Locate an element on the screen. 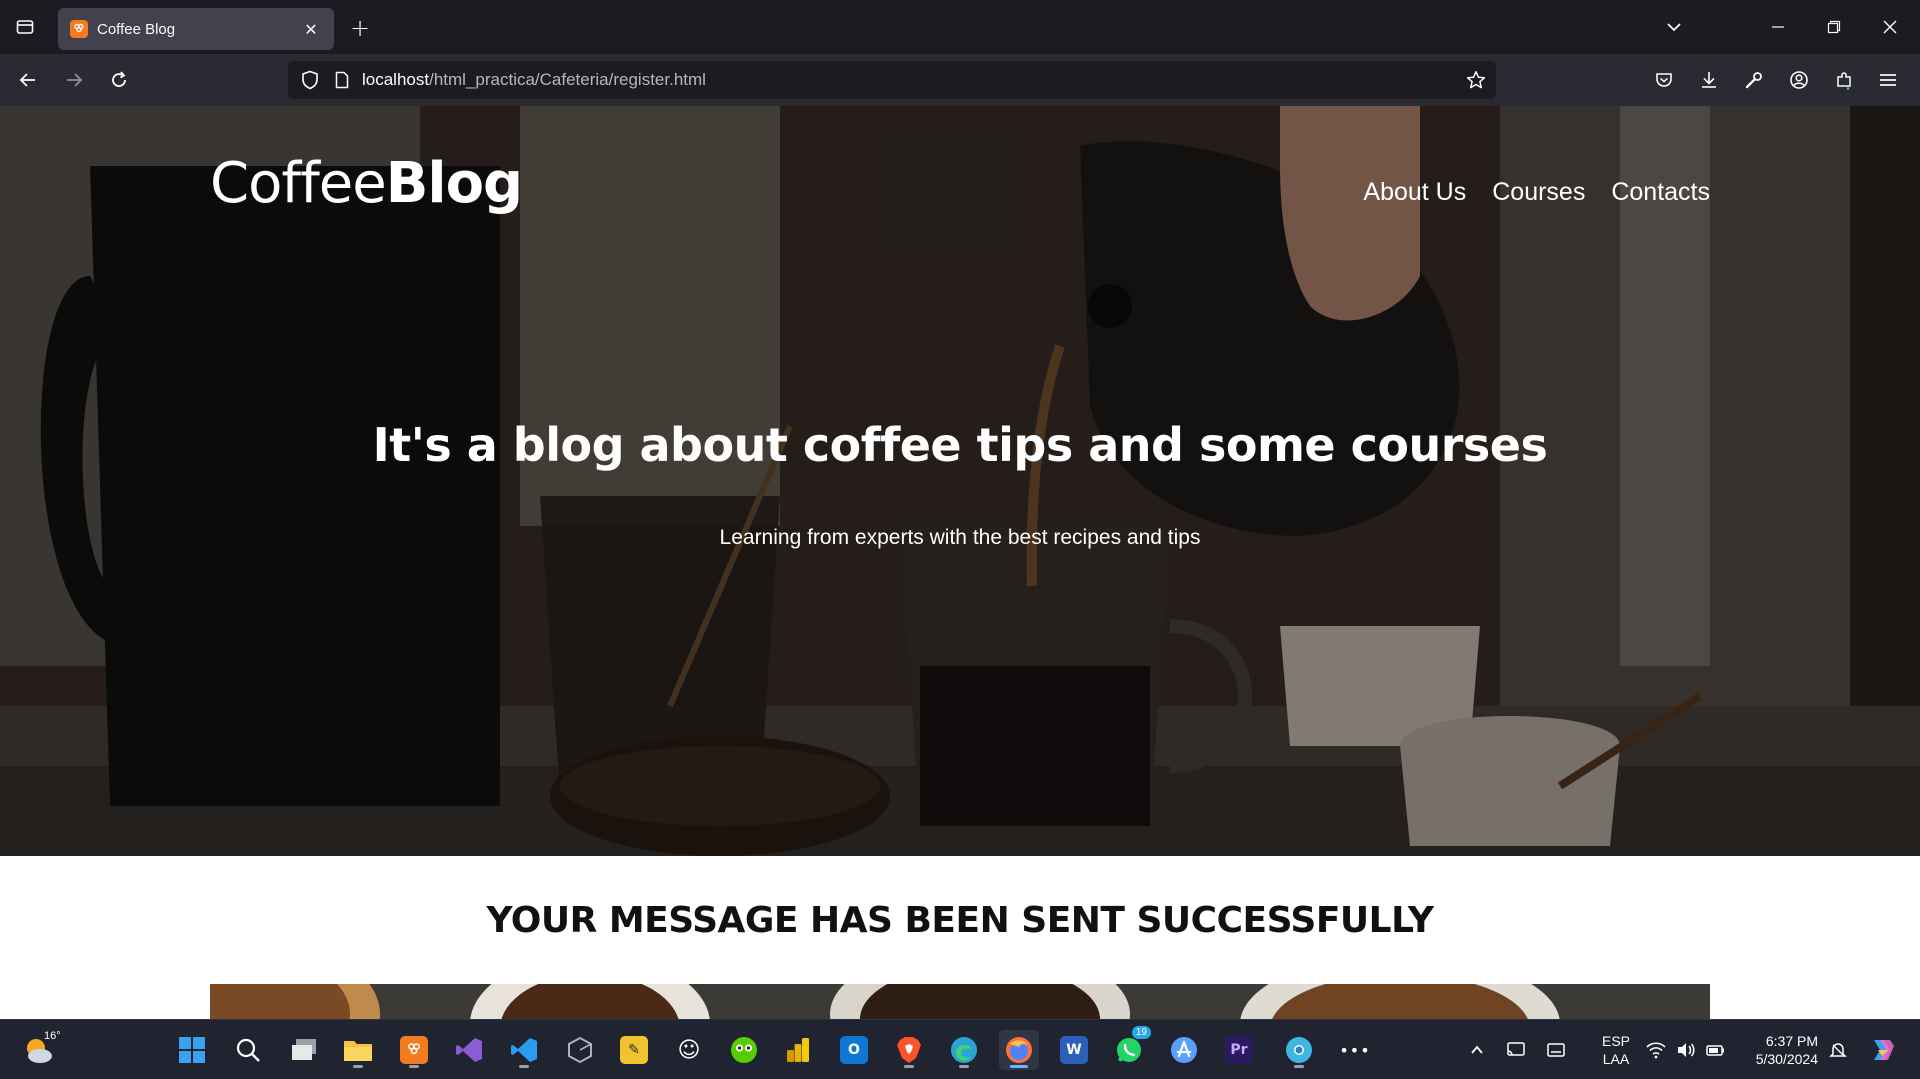 The image size is (1920, 1079). wifi-icon is located at coordinates (1656, 1050).